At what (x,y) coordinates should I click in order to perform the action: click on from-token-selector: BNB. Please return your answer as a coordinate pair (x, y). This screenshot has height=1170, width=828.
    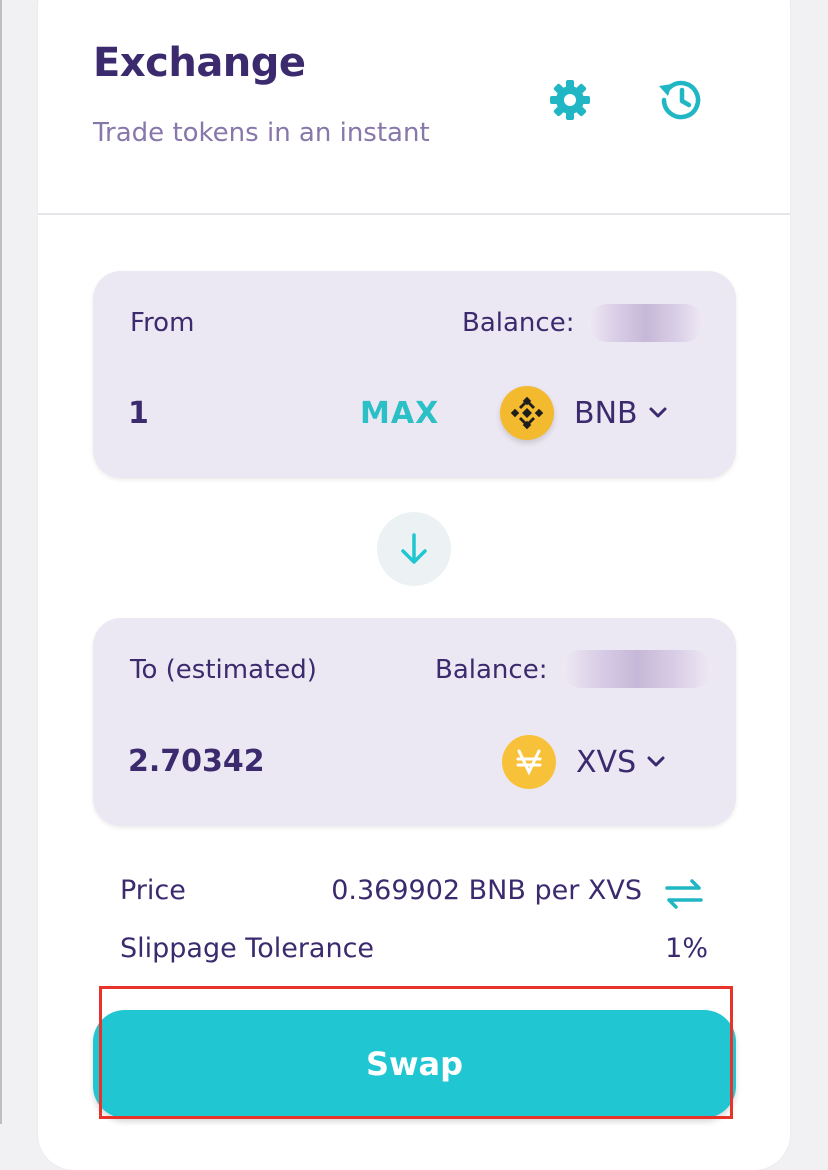
    Looking at the image, I should click on (585, 413).